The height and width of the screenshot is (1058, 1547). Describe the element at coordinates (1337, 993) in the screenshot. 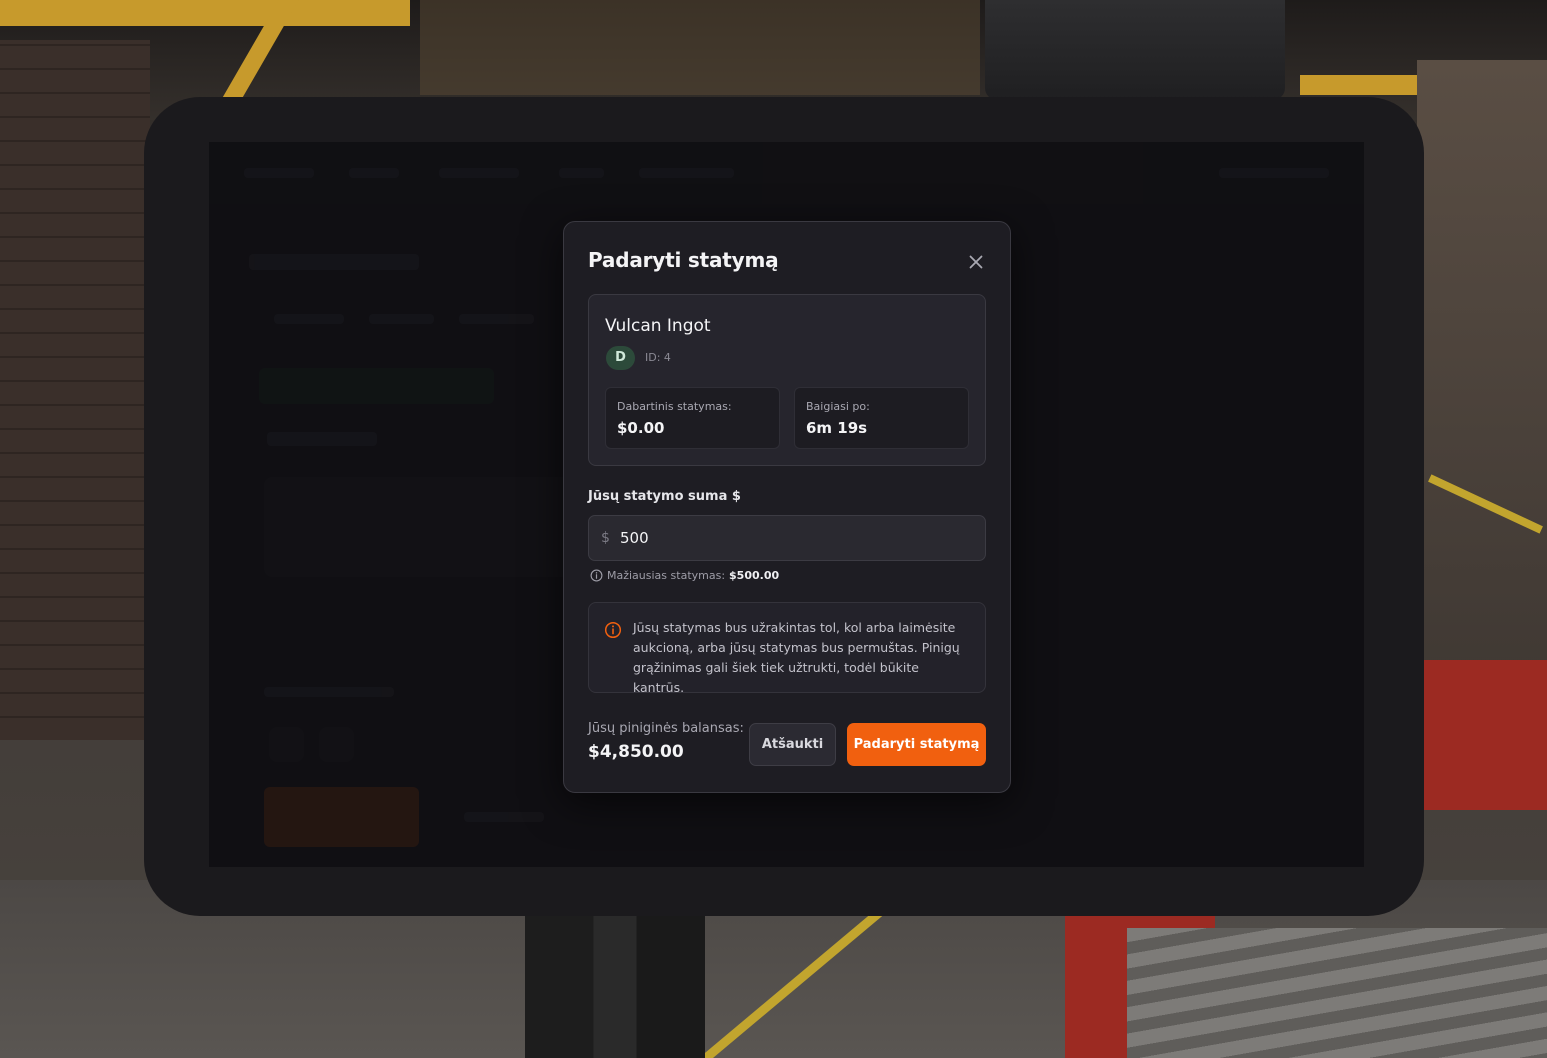

I see `metal-stairs` at that location.